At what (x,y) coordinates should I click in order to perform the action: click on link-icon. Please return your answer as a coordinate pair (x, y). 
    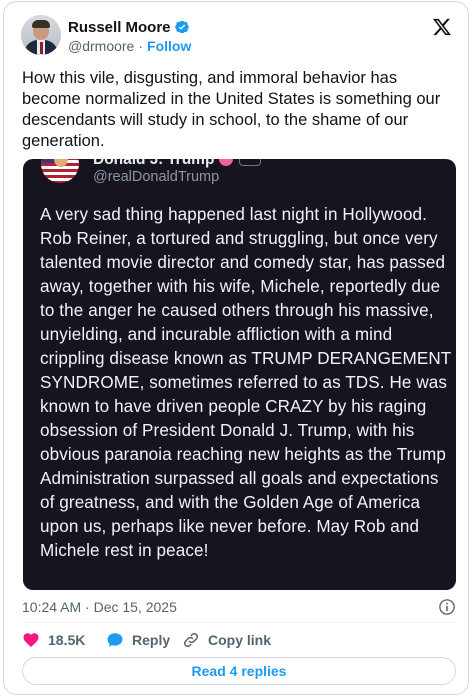
    Looking at the image, I should click on (191, 640).